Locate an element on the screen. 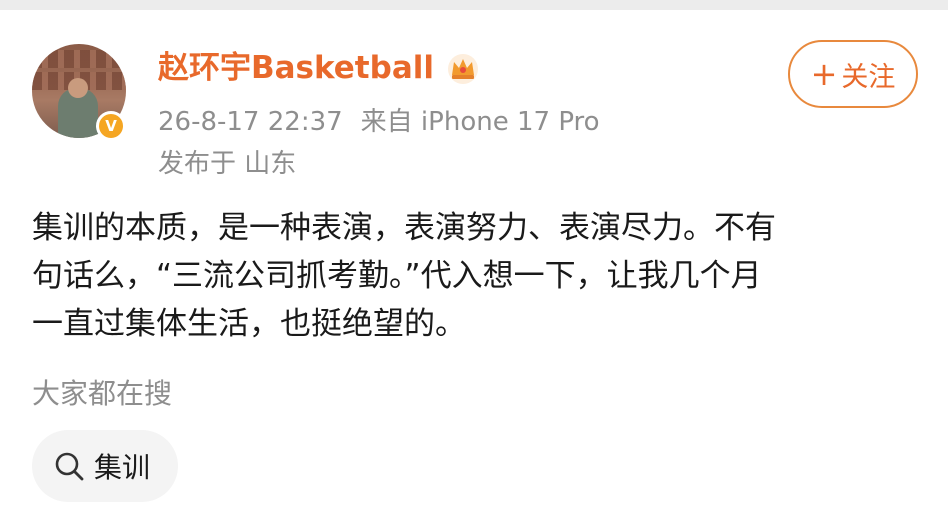 This screenshot has height=520, width=948. search-icon is located at coordinates (69, 466).